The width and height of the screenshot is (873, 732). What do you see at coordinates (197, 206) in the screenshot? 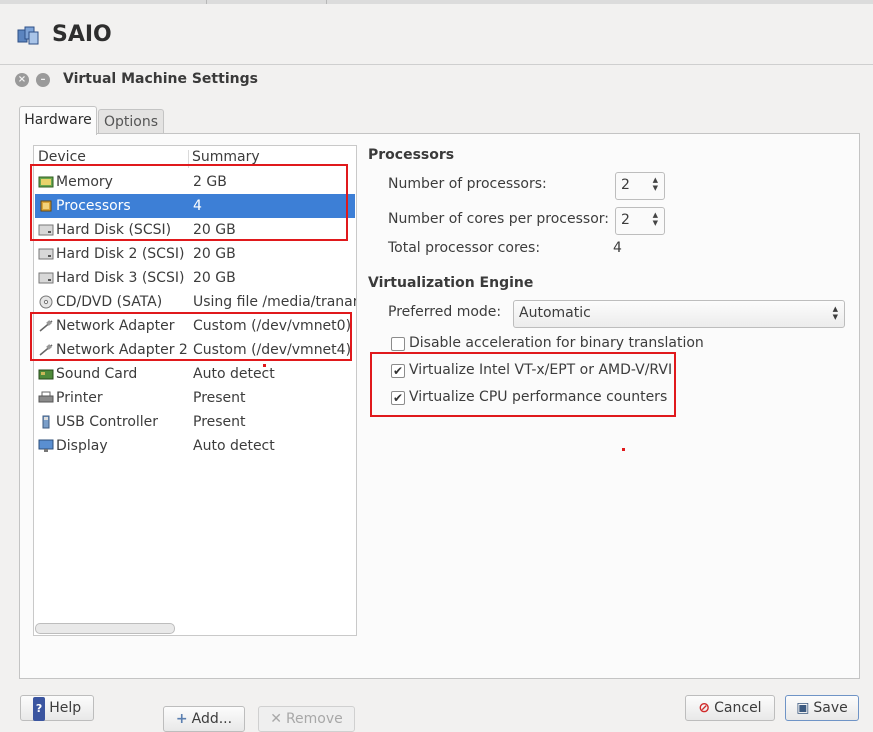
I see `device-summary: 4` at bounding box center [197, 206].